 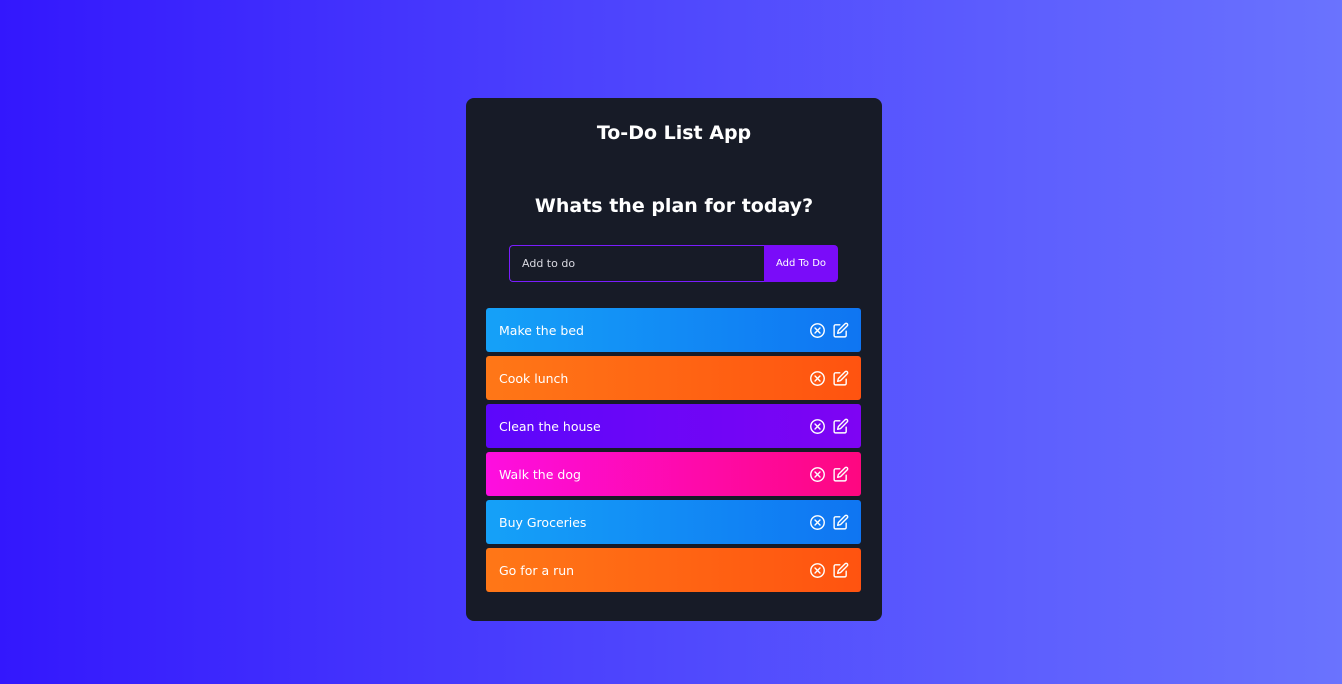 What do you see at coordinates (673, 570) in the screenshot?
I see `todo-item: Go for a run` at bounding box center [673, 570].